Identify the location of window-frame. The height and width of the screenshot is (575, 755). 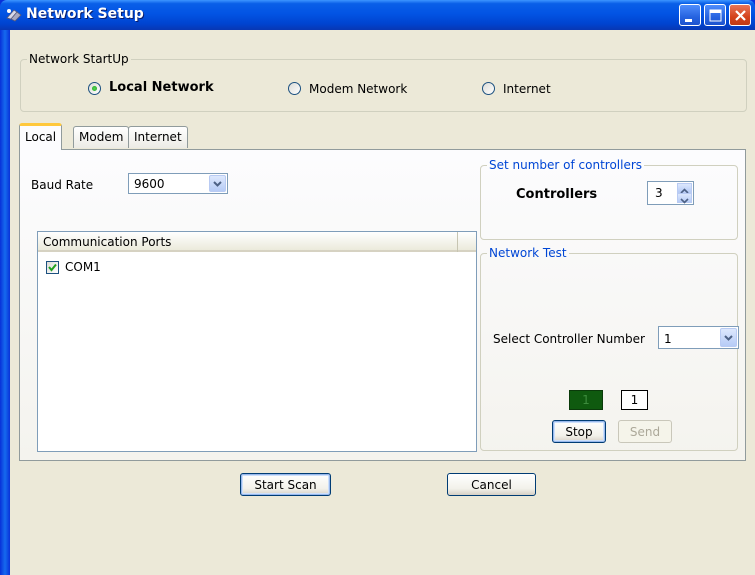
(5, 302).